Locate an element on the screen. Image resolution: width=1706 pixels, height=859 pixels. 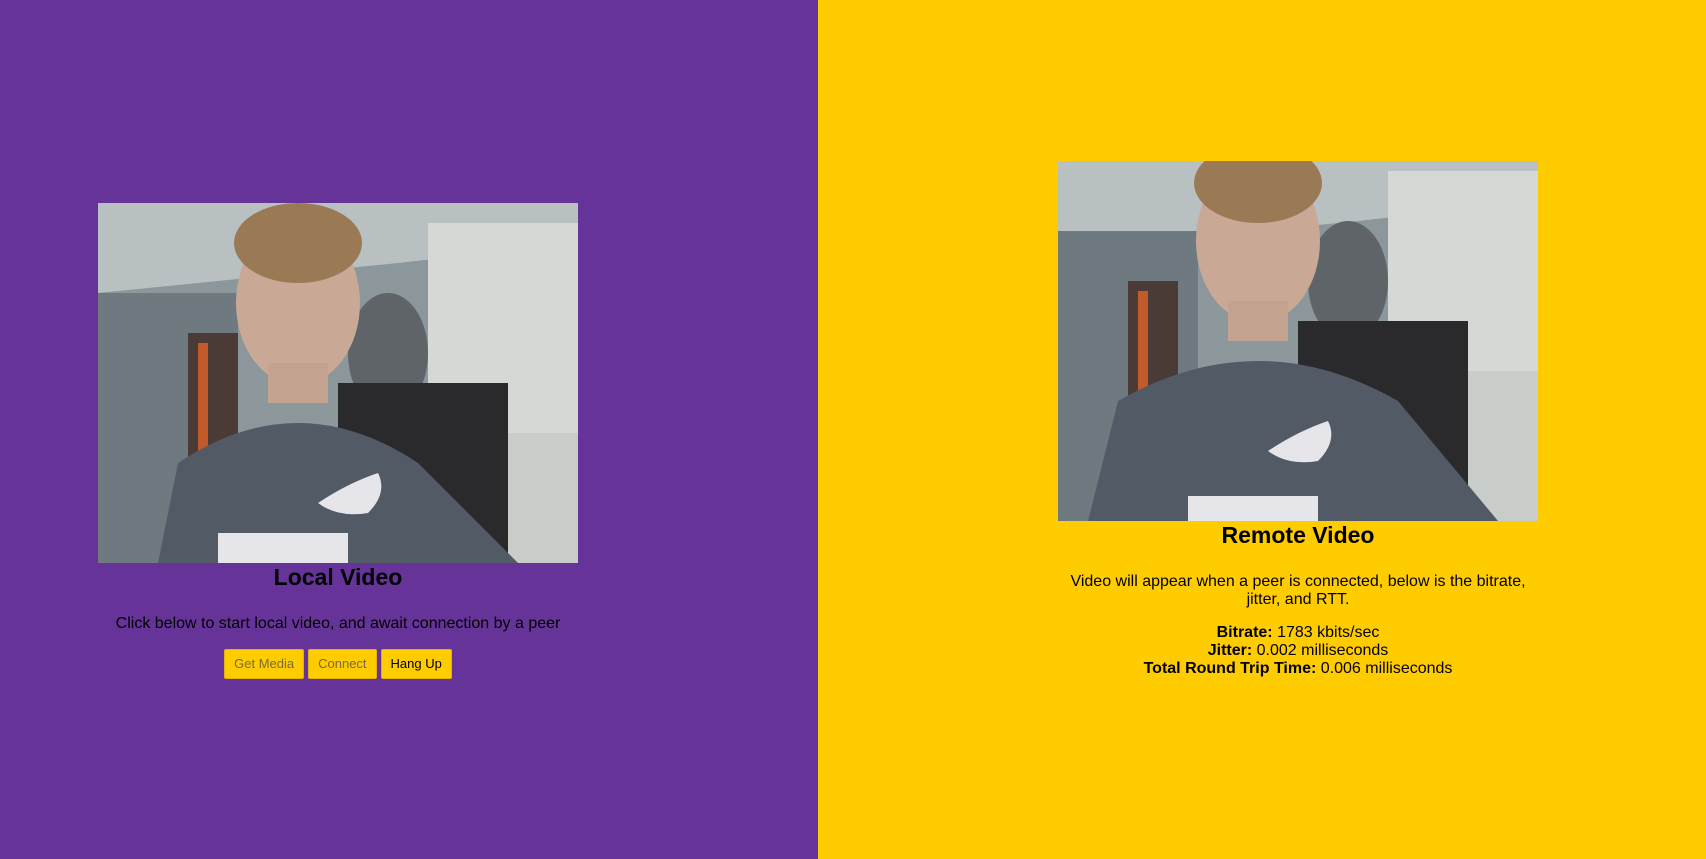
local-video-title: Local Video is located at coordinates (338, 577).